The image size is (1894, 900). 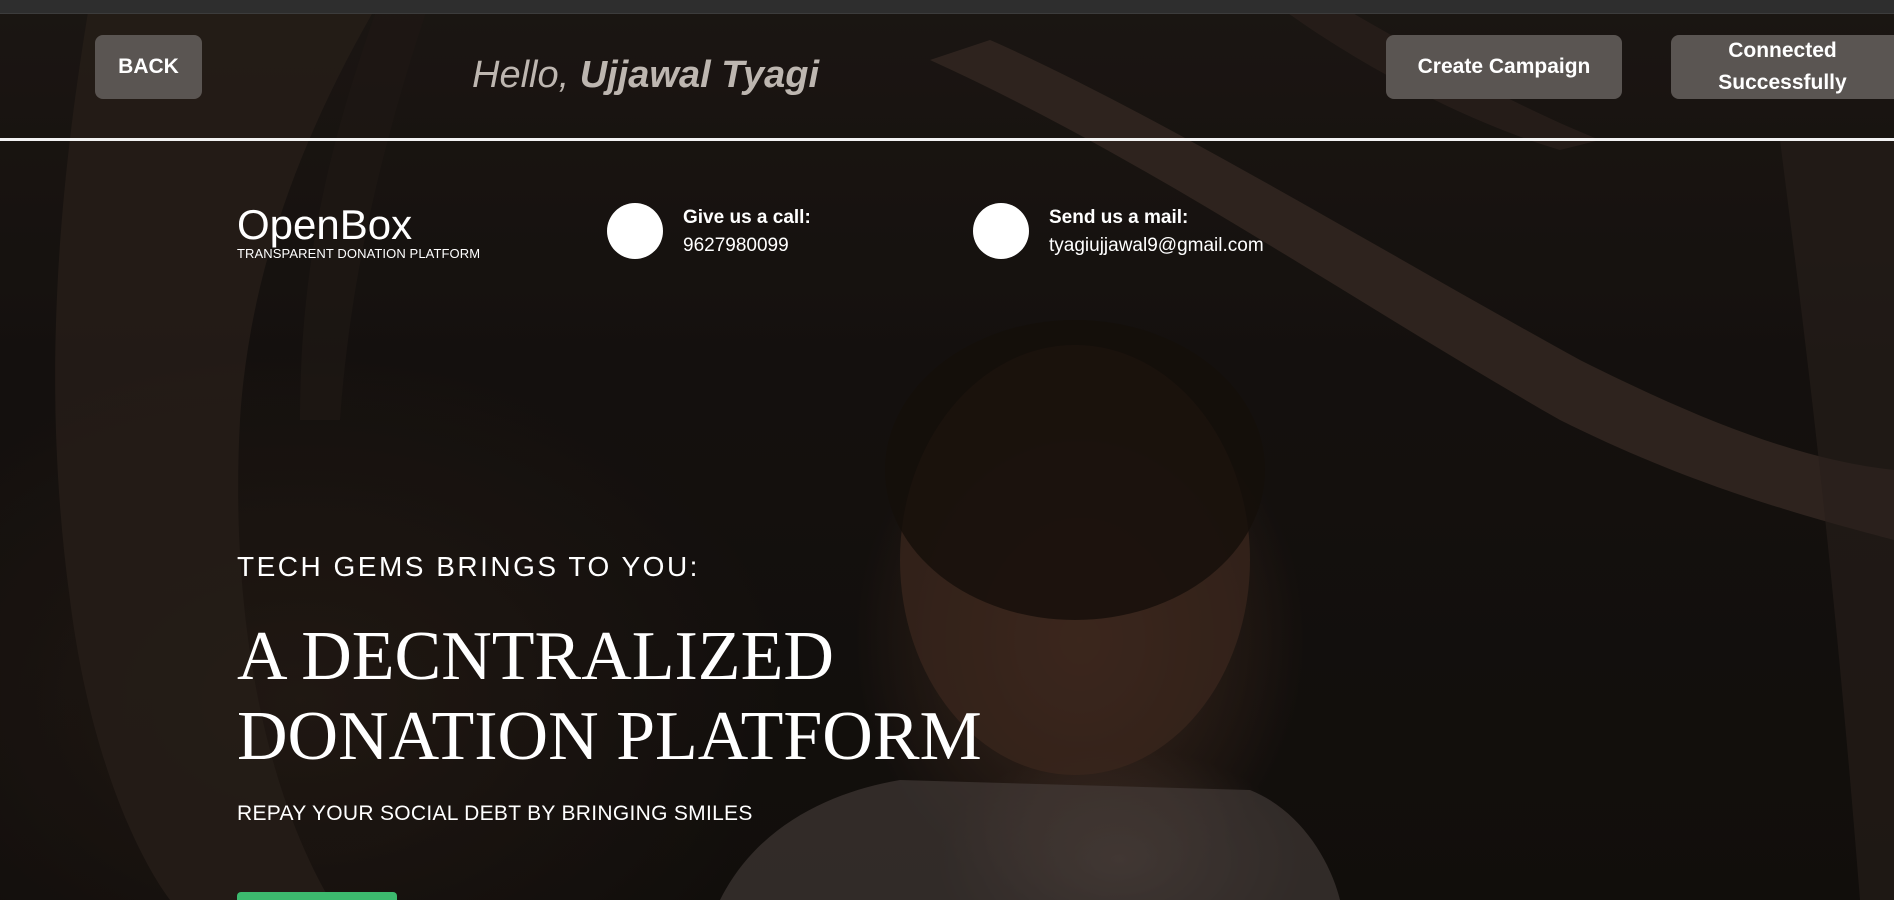 I want to click on contact-call-number: 9627980099, so click(x=747, y=246).